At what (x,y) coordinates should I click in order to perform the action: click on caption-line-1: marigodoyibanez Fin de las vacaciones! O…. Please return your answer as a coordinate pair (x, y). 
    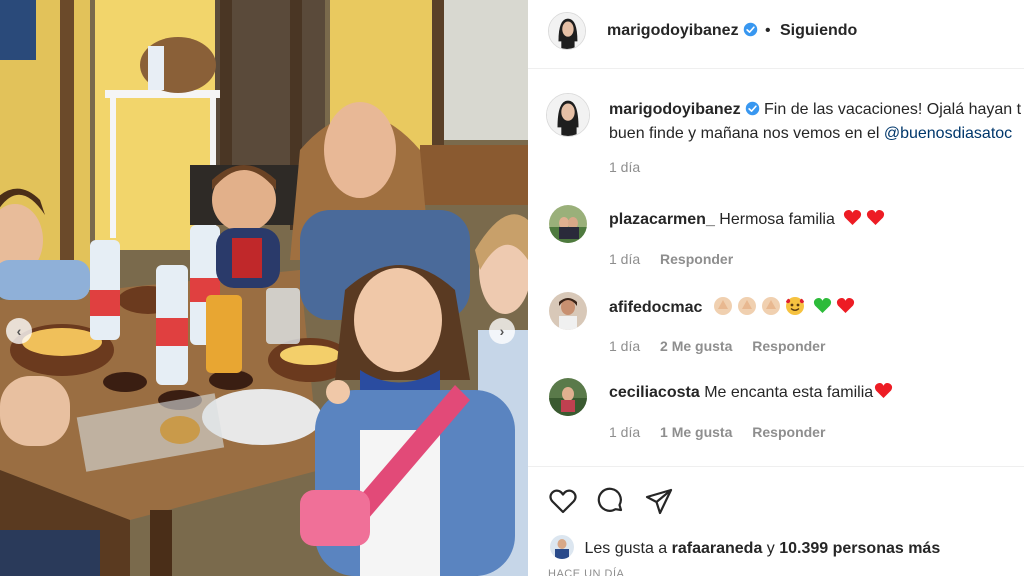
    Looking at the image, I should click on (816, 110).